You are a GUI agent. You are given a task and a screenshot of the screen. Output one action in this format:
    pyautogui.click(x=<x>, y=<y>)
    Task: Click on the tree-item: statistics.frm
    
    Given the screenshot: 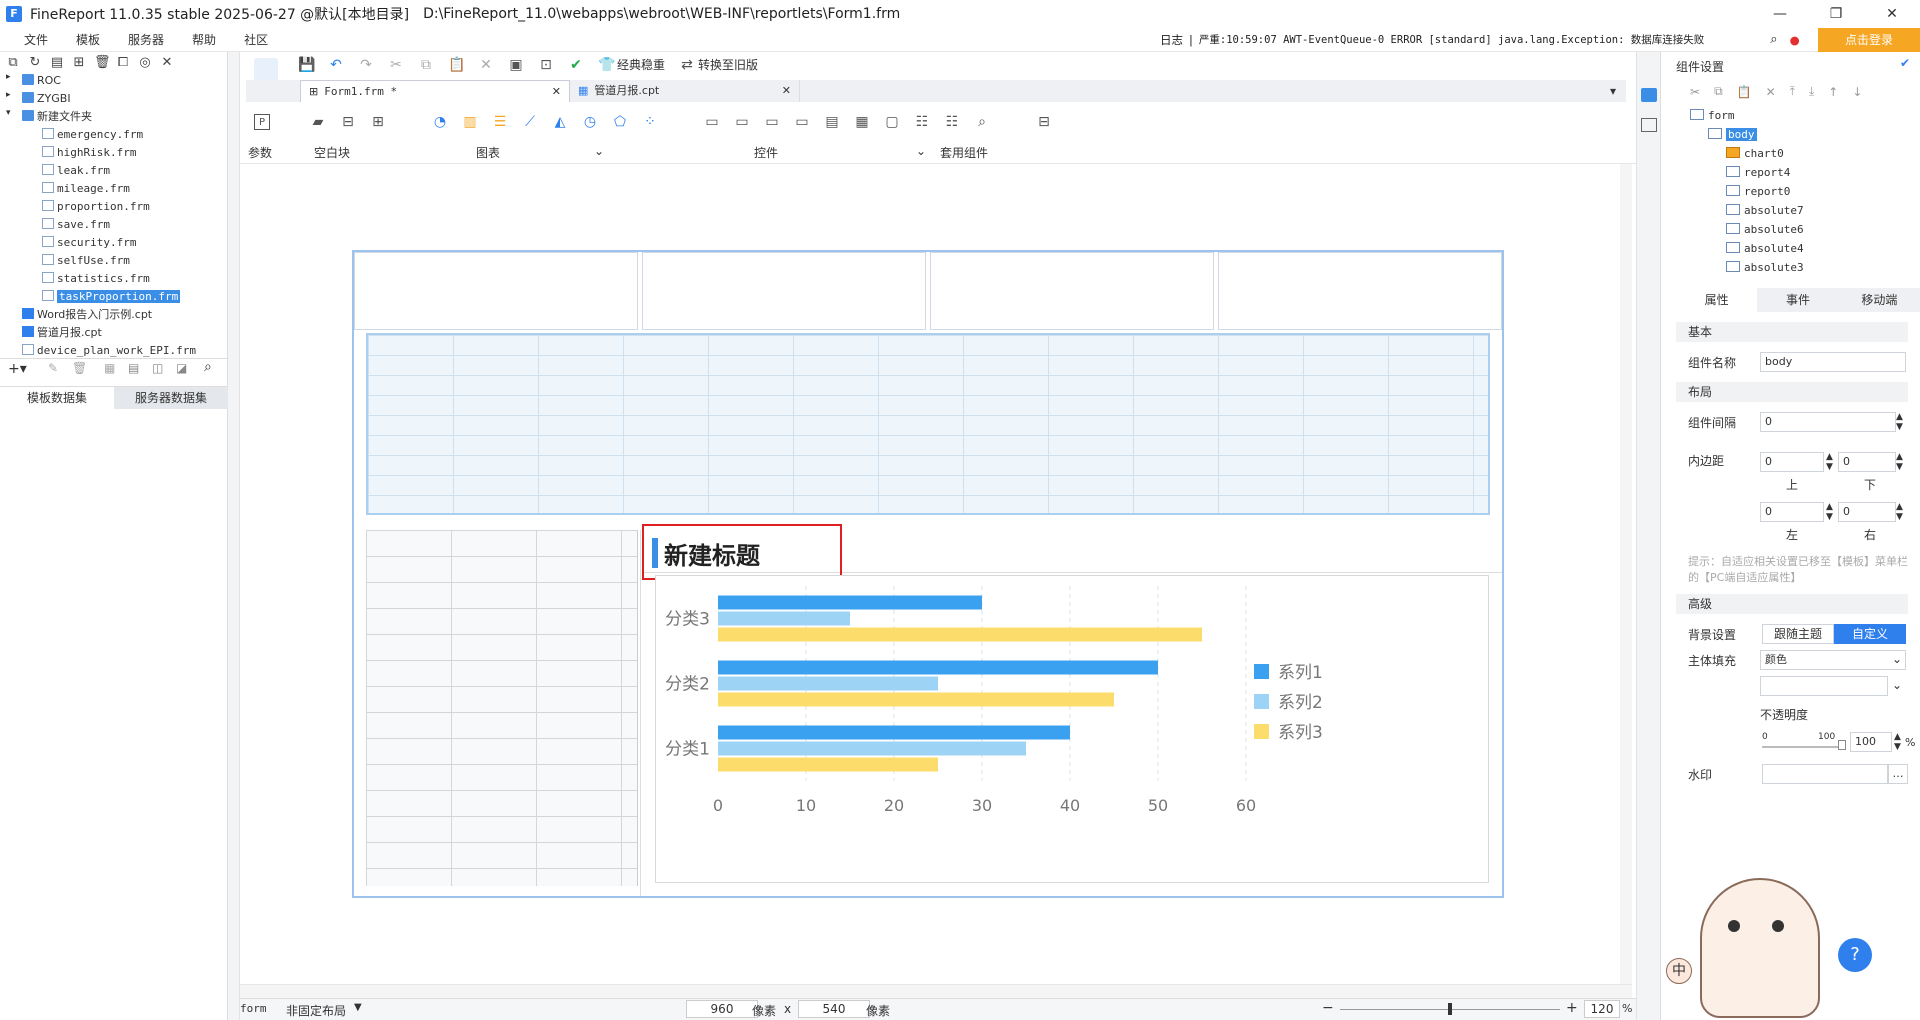 What is the action you would take?
    pyautogui.click(x=96, y=278)
    